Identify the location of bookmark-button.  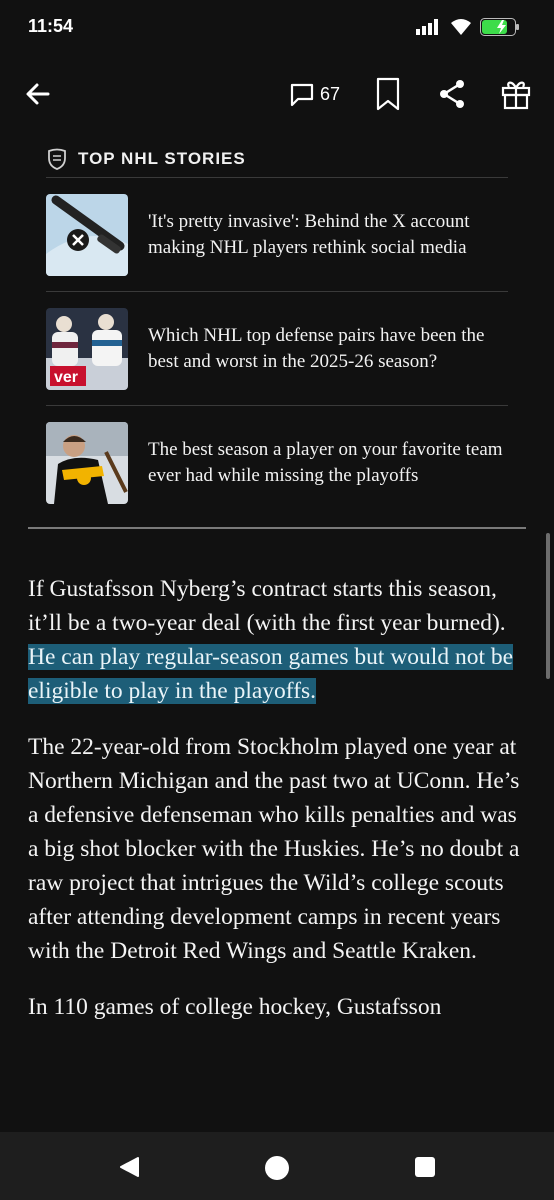
(388, 94).